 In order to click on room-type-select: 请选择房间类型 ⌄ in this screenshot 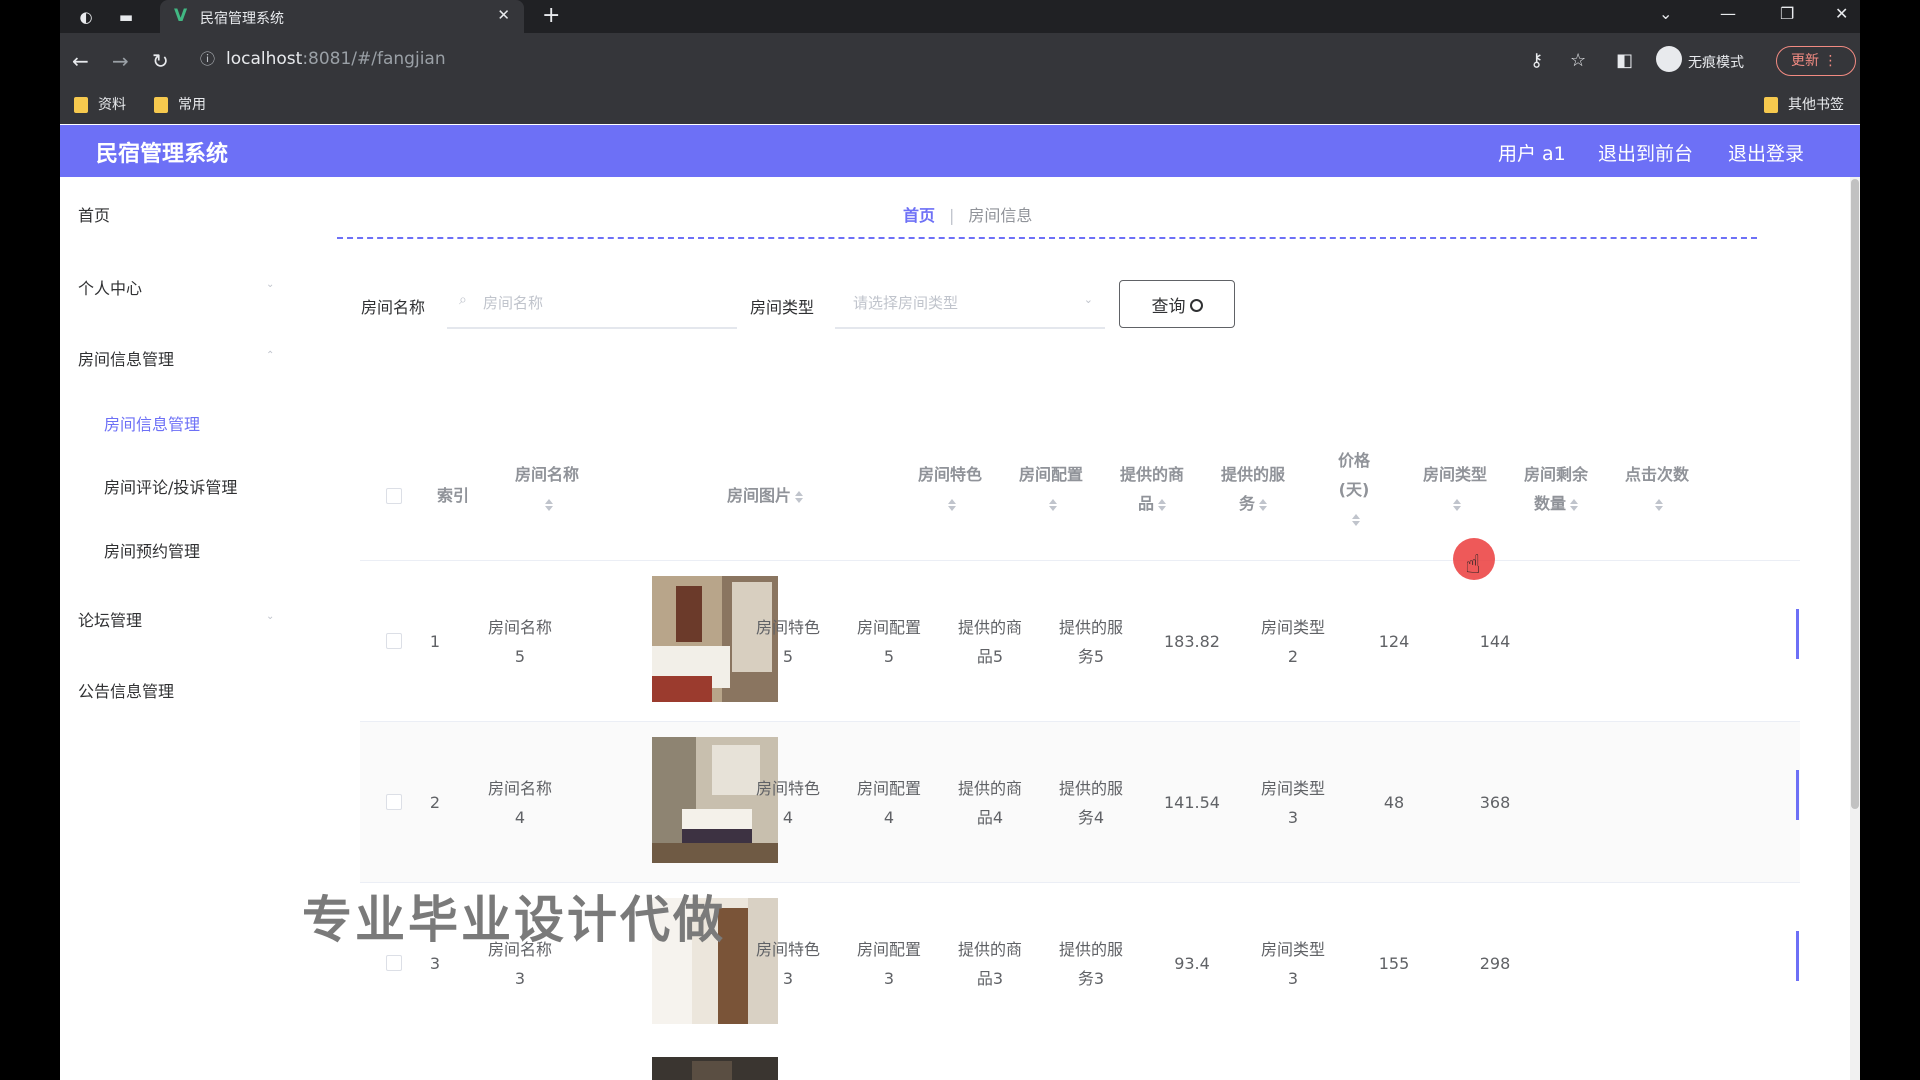, I will do `click(970, 302)`.